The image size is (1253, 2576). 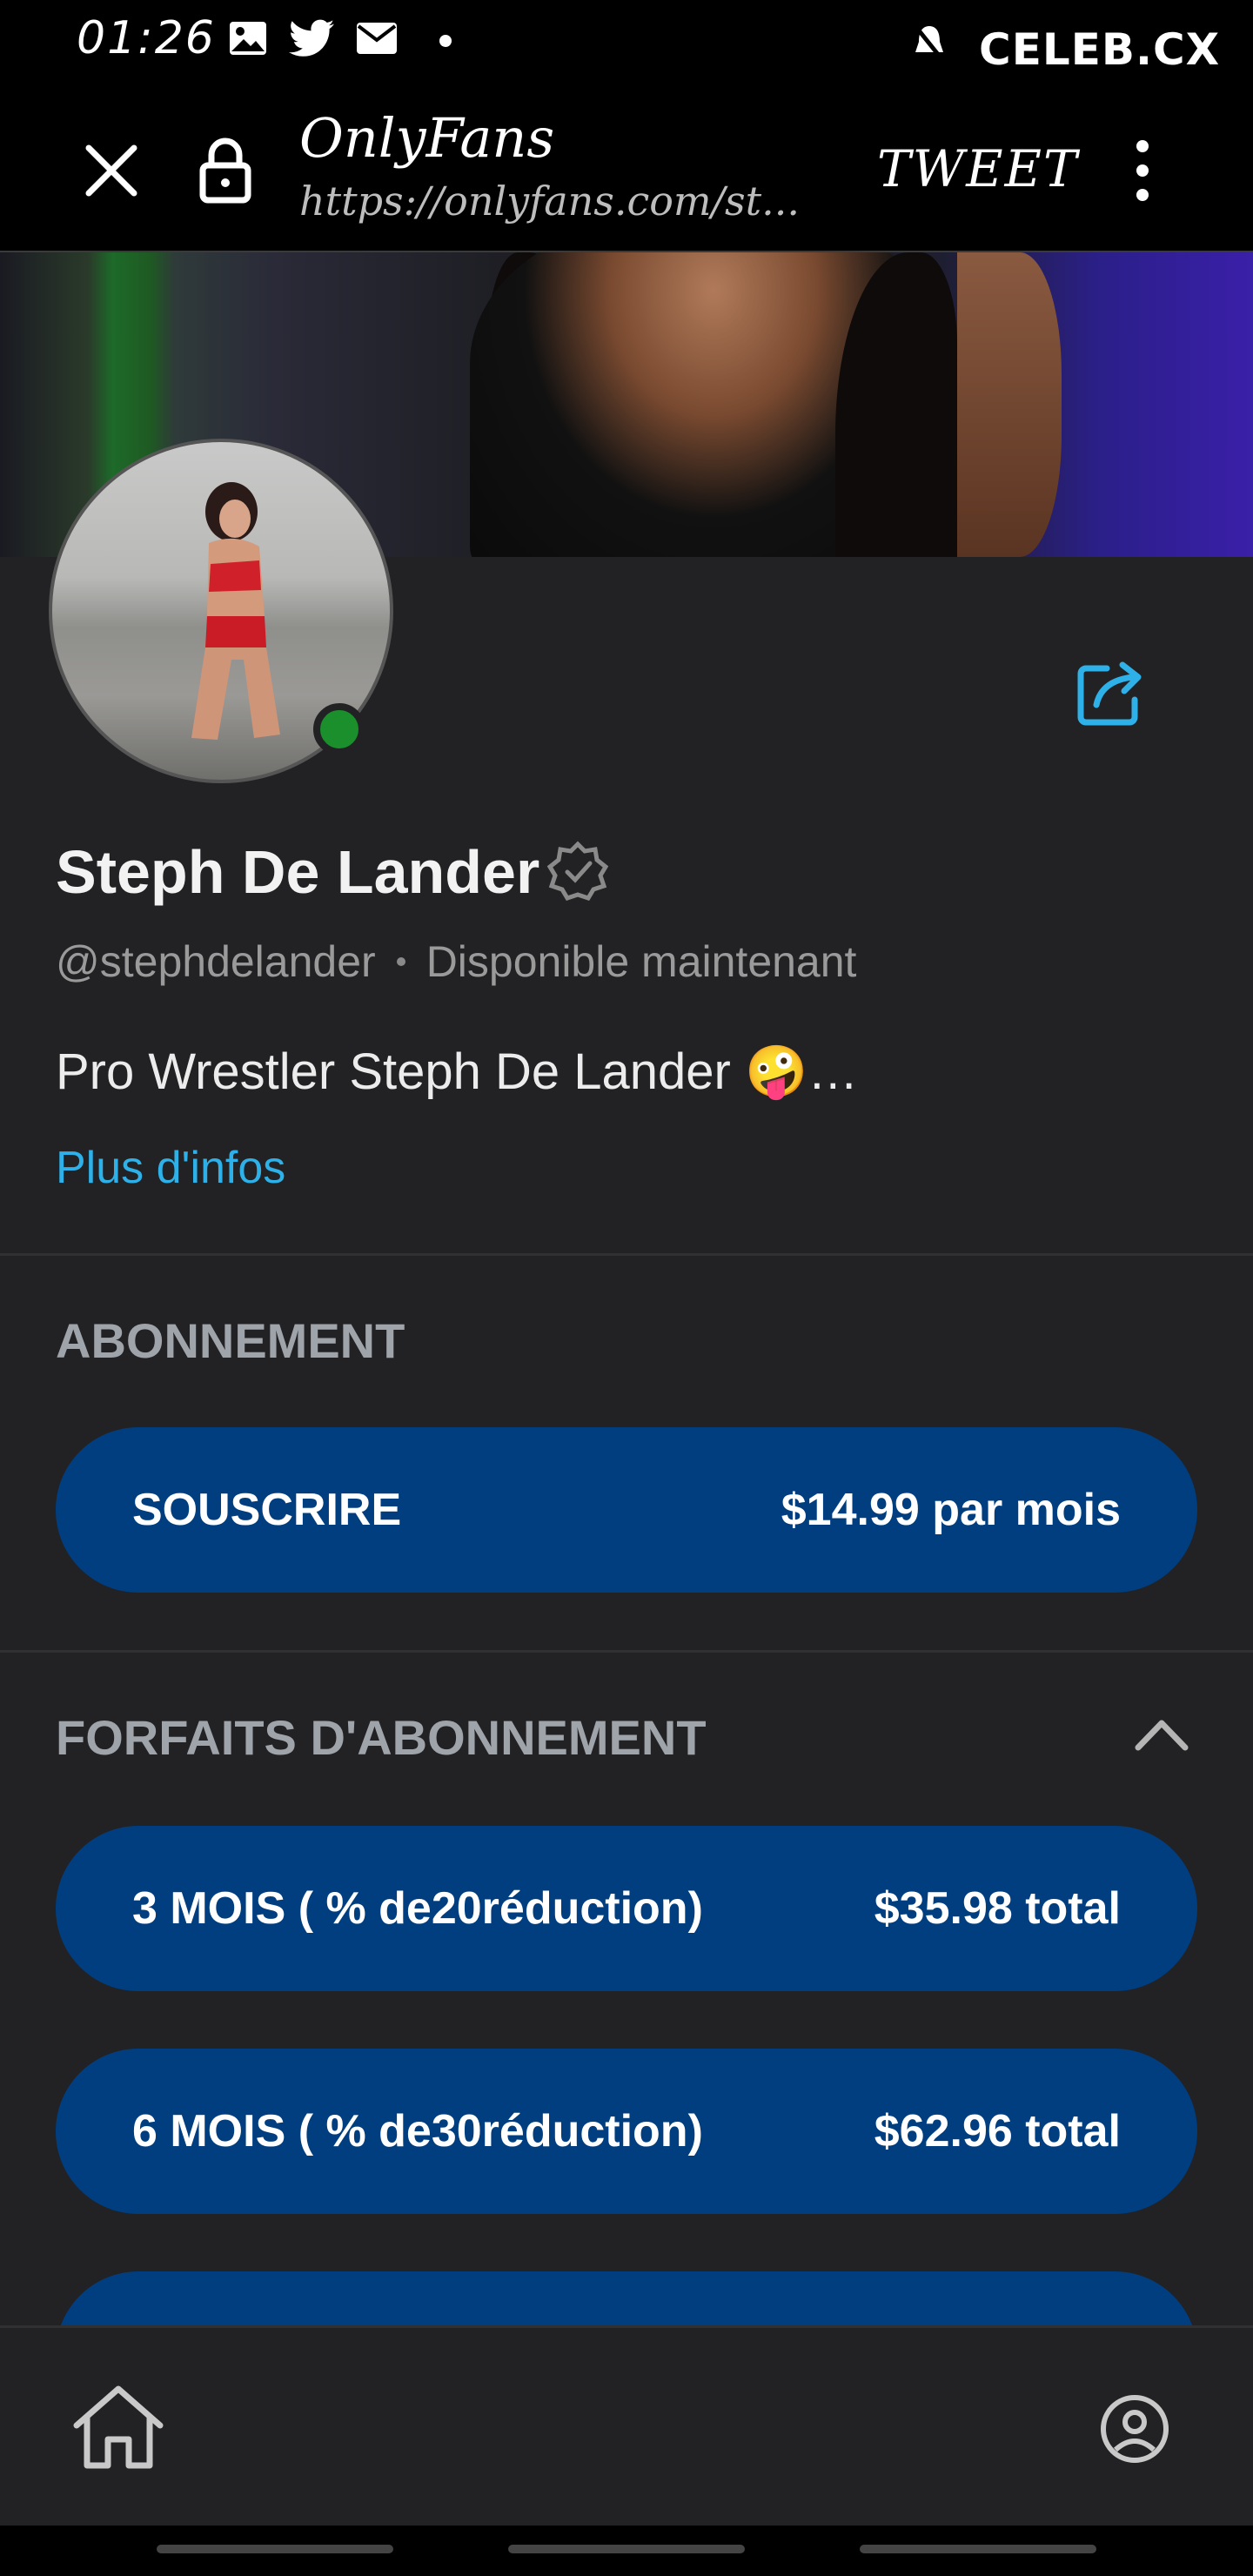 What do you see at coordinates (577, 871) in the screenshot?
I see `verified-icon` at bounding box center [577, 871].